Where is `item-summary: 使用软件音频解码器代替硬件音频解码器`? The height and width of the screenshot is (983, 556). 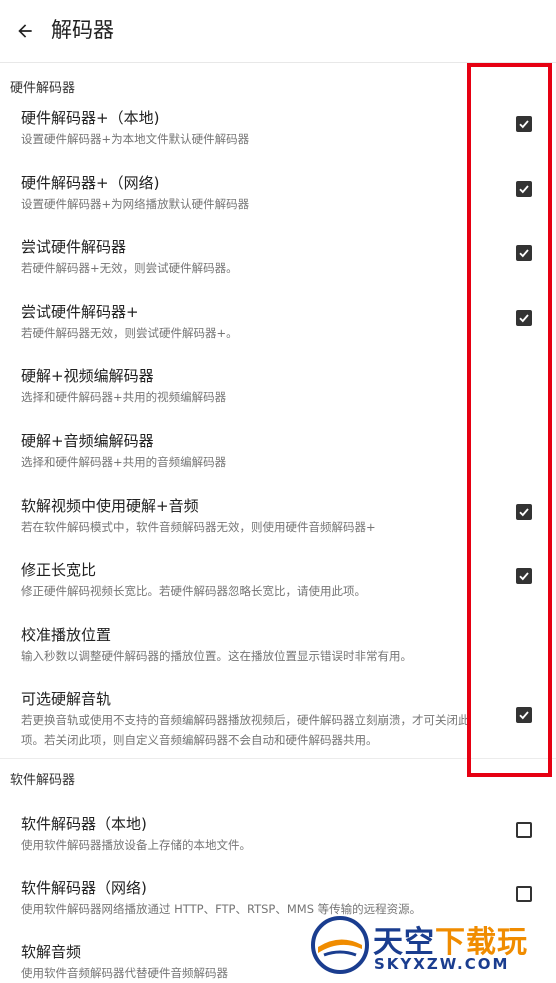
item-summary: 使用软件音频解码器代替硬件音频解码器 is located at coordinates (124, 973).